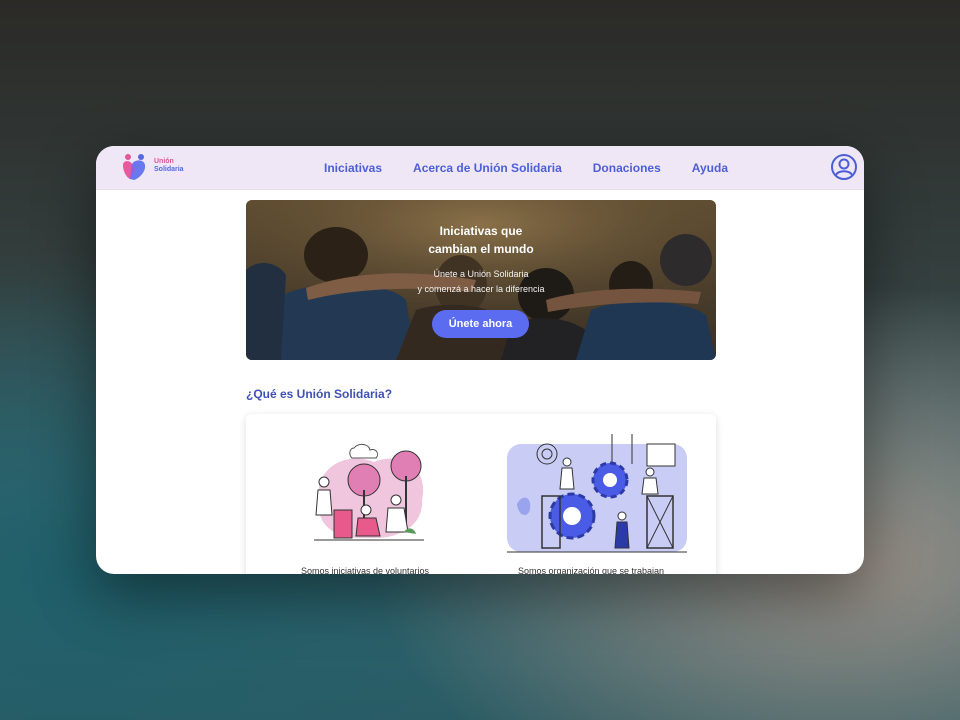  I want to click on about-section-title: ¿Qué es Unión Solidaria?, so click(319, 394).